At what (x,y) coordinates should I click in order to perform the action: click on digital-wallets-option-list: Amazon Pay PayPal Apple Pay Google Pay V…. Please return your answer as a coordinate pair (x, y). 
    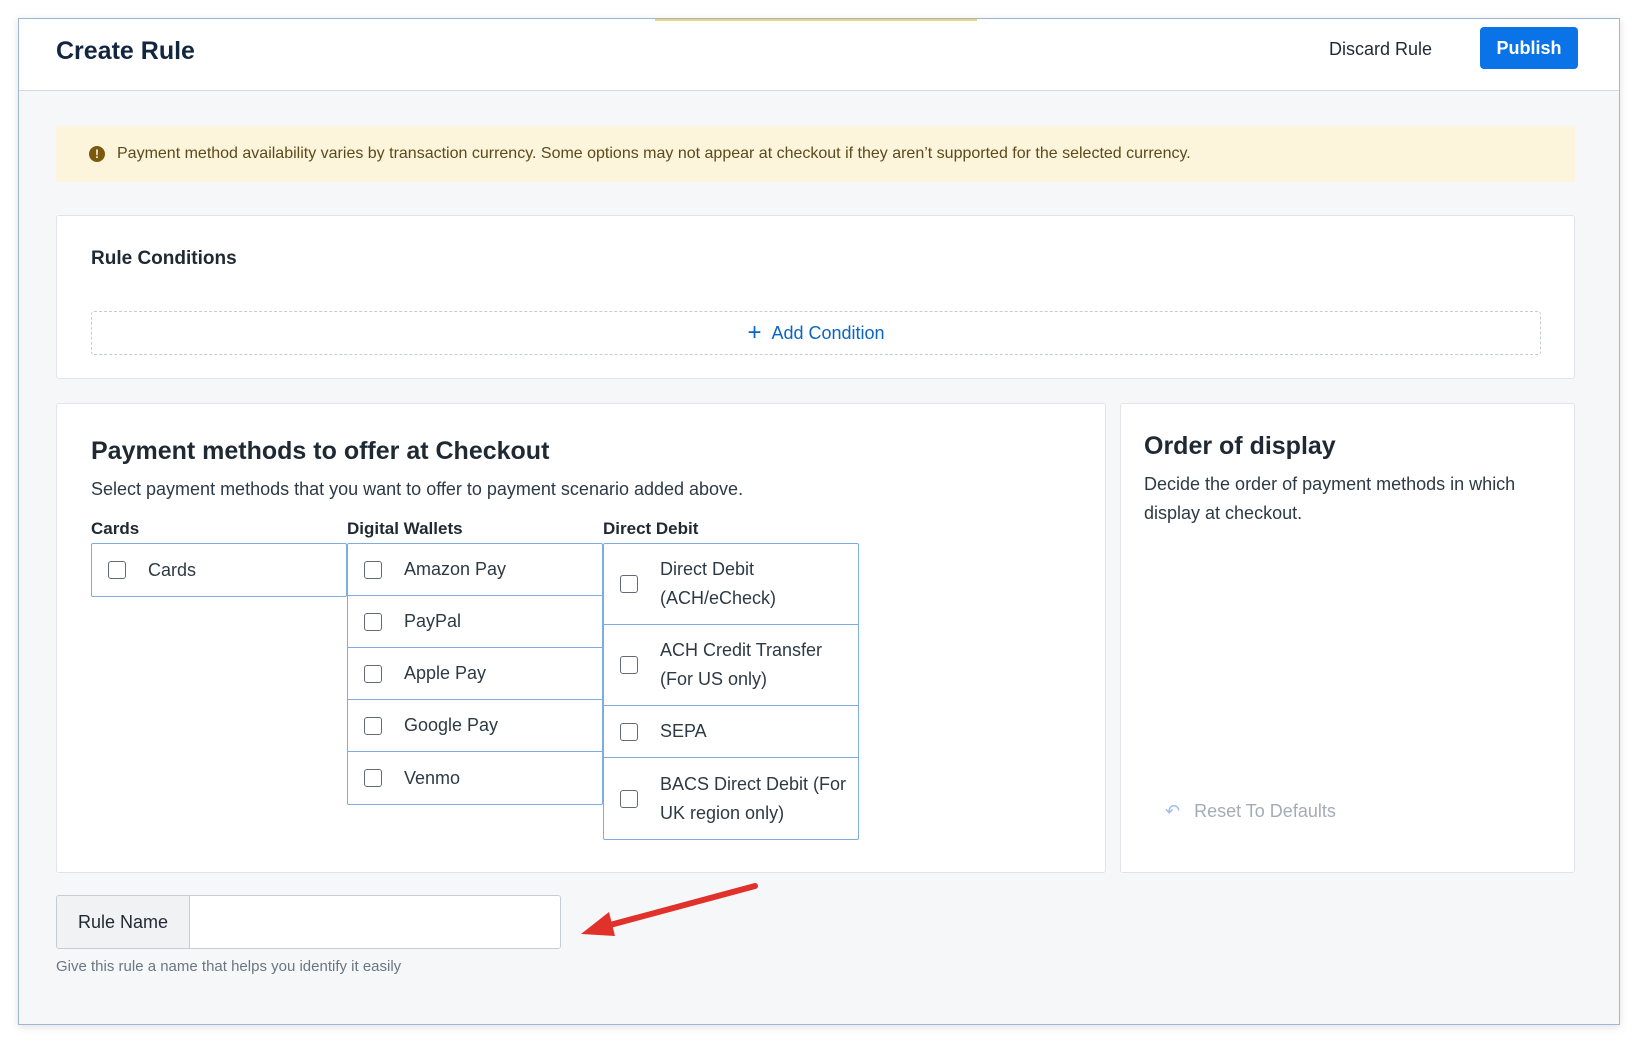
    Looking at the image, I should click on (475, 674).